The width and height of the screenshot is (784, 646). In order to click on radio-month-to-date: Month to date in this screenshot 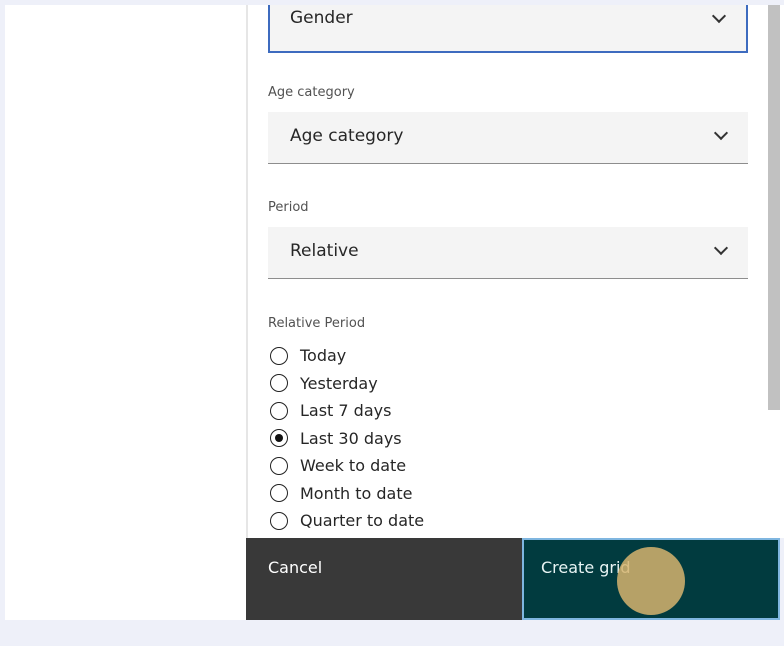, I will do `click(347, 494)`.